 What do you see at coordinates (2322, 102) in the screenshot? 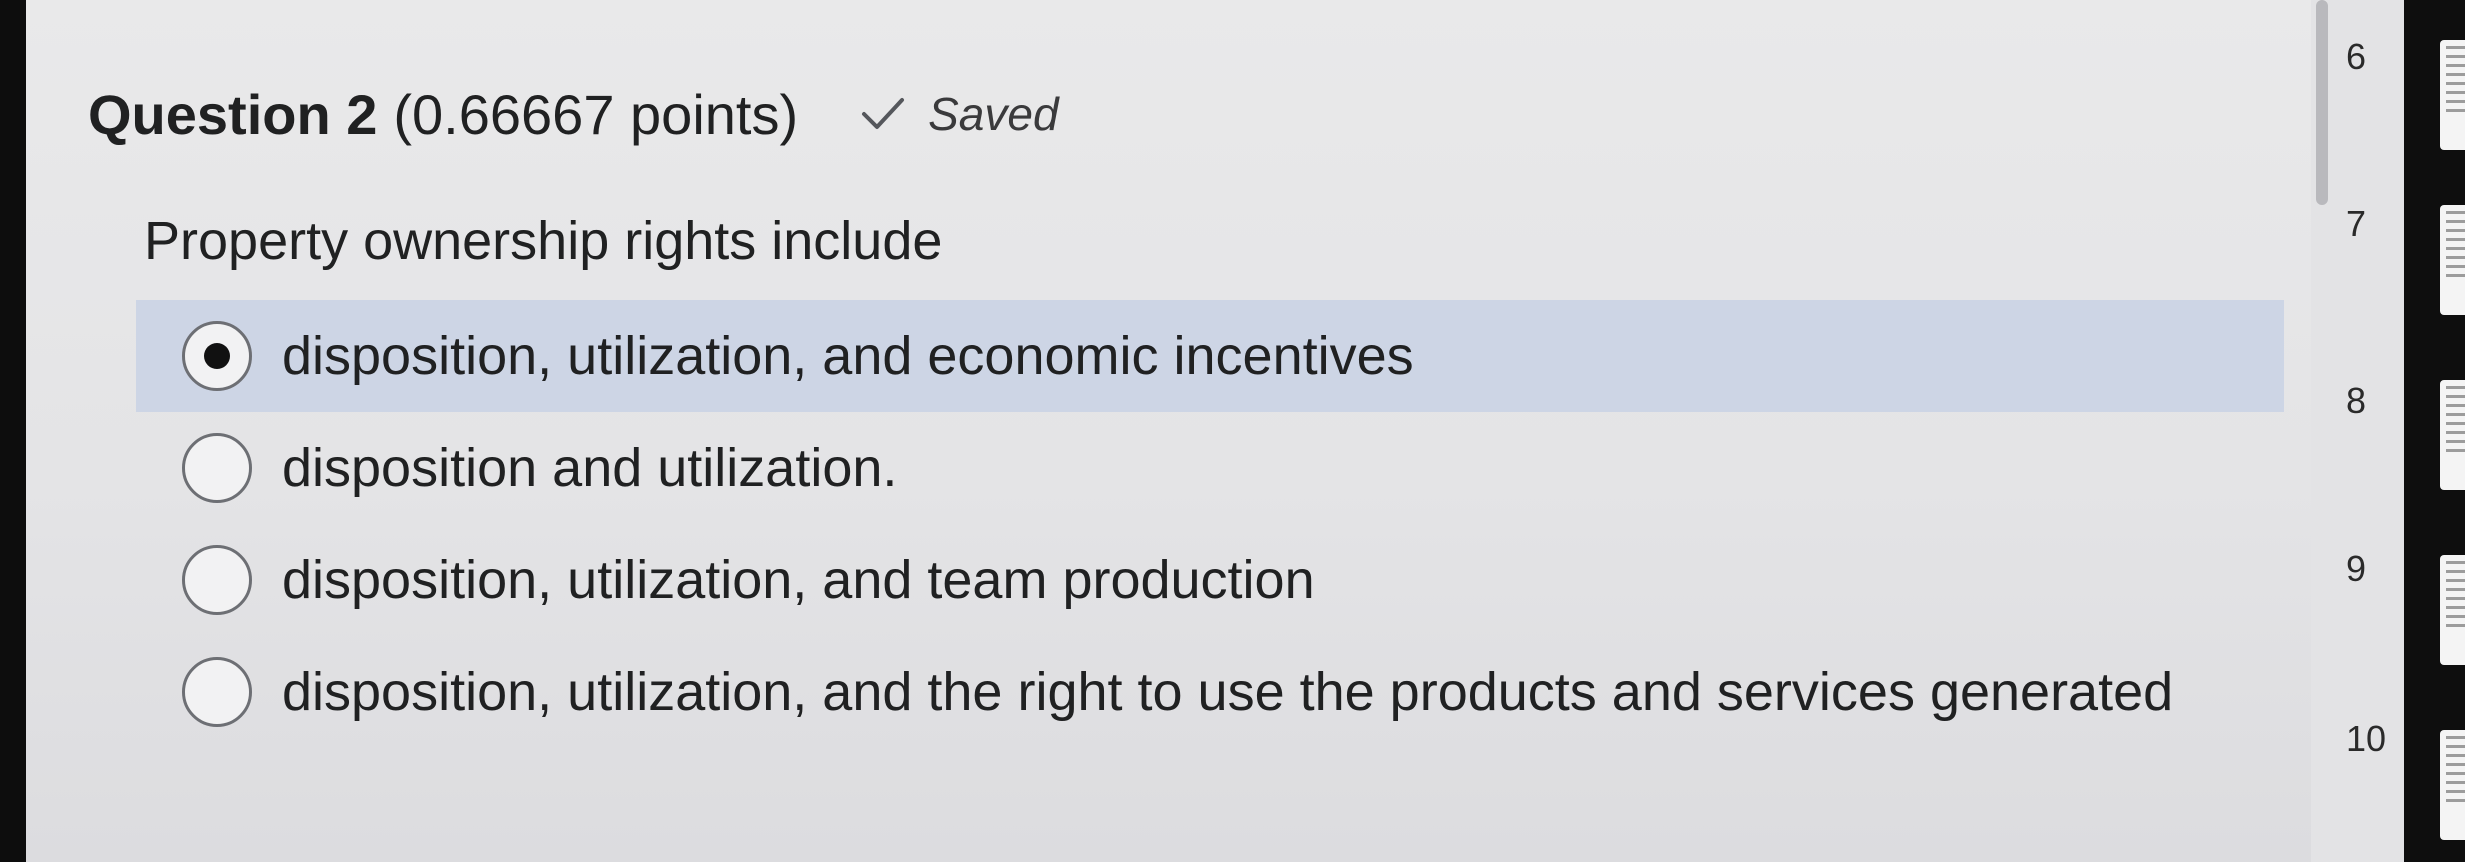
I see `scrollbar` at bounding box center [2322, 102].